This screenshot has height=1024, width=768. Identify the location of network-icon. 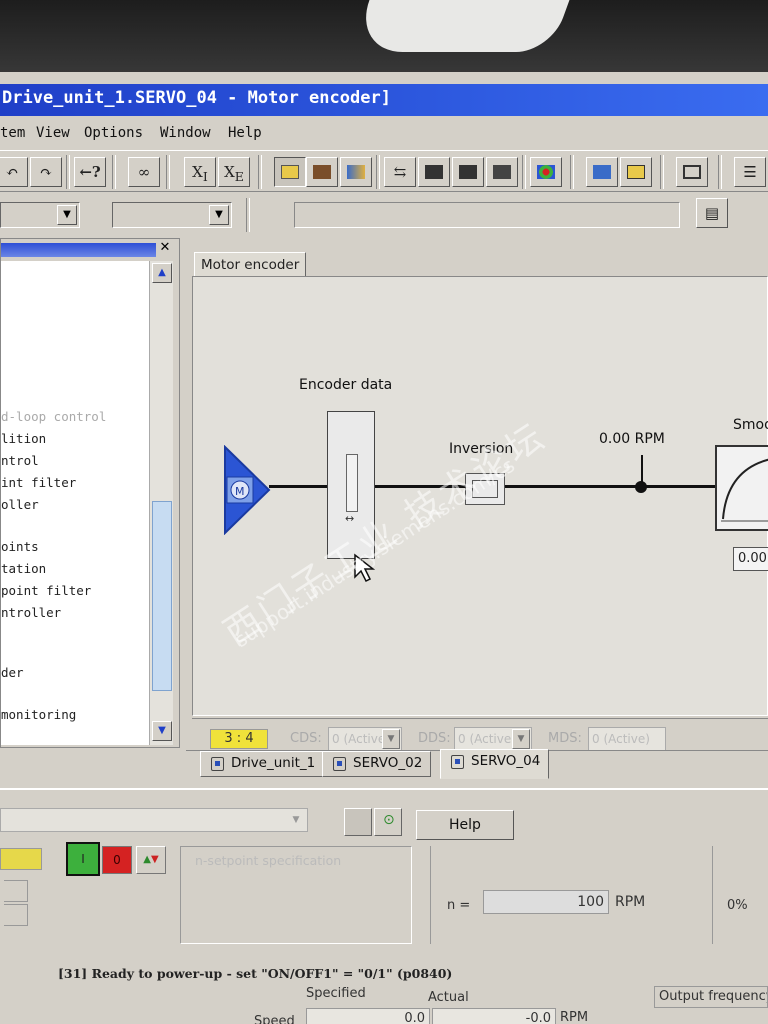
(602, 172).